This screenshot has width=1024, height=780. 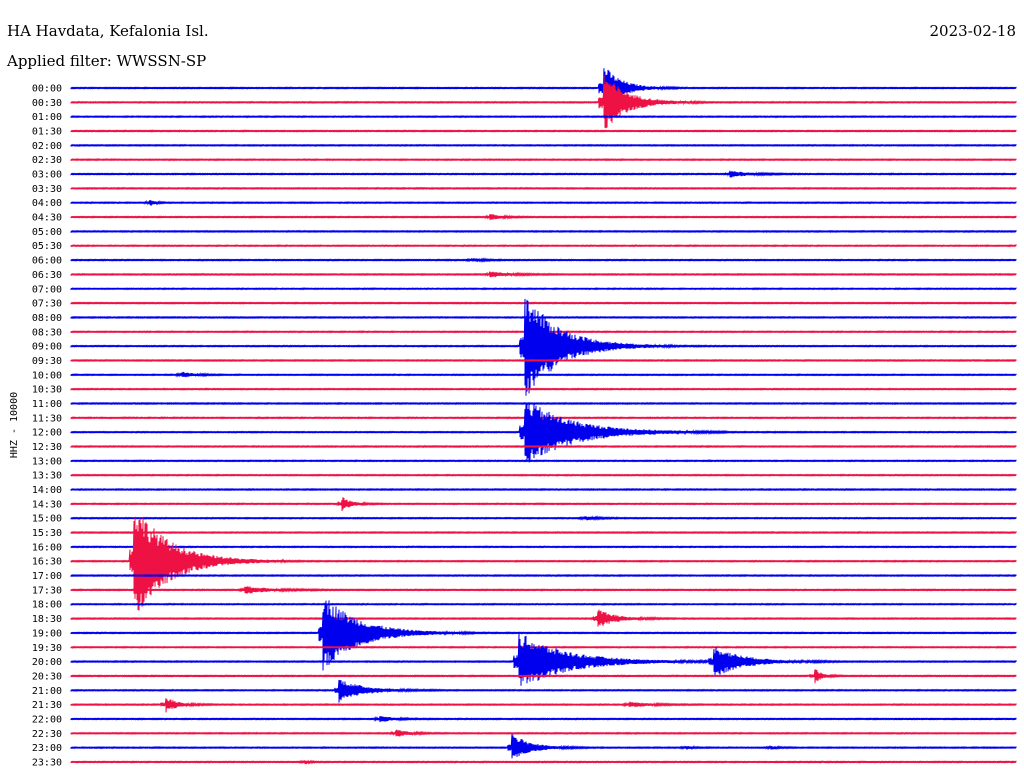 What do you see at coordinates (47, 275) in the screenshot?
I see `time-tick-label: 06:30` at bounding box center [47, 275].